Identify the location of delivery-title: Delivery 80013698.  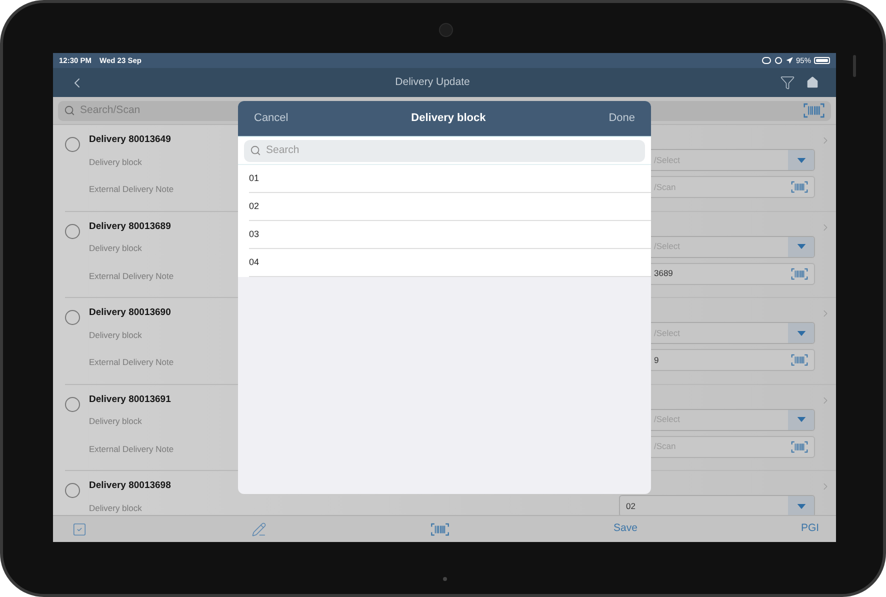
(130, 485).